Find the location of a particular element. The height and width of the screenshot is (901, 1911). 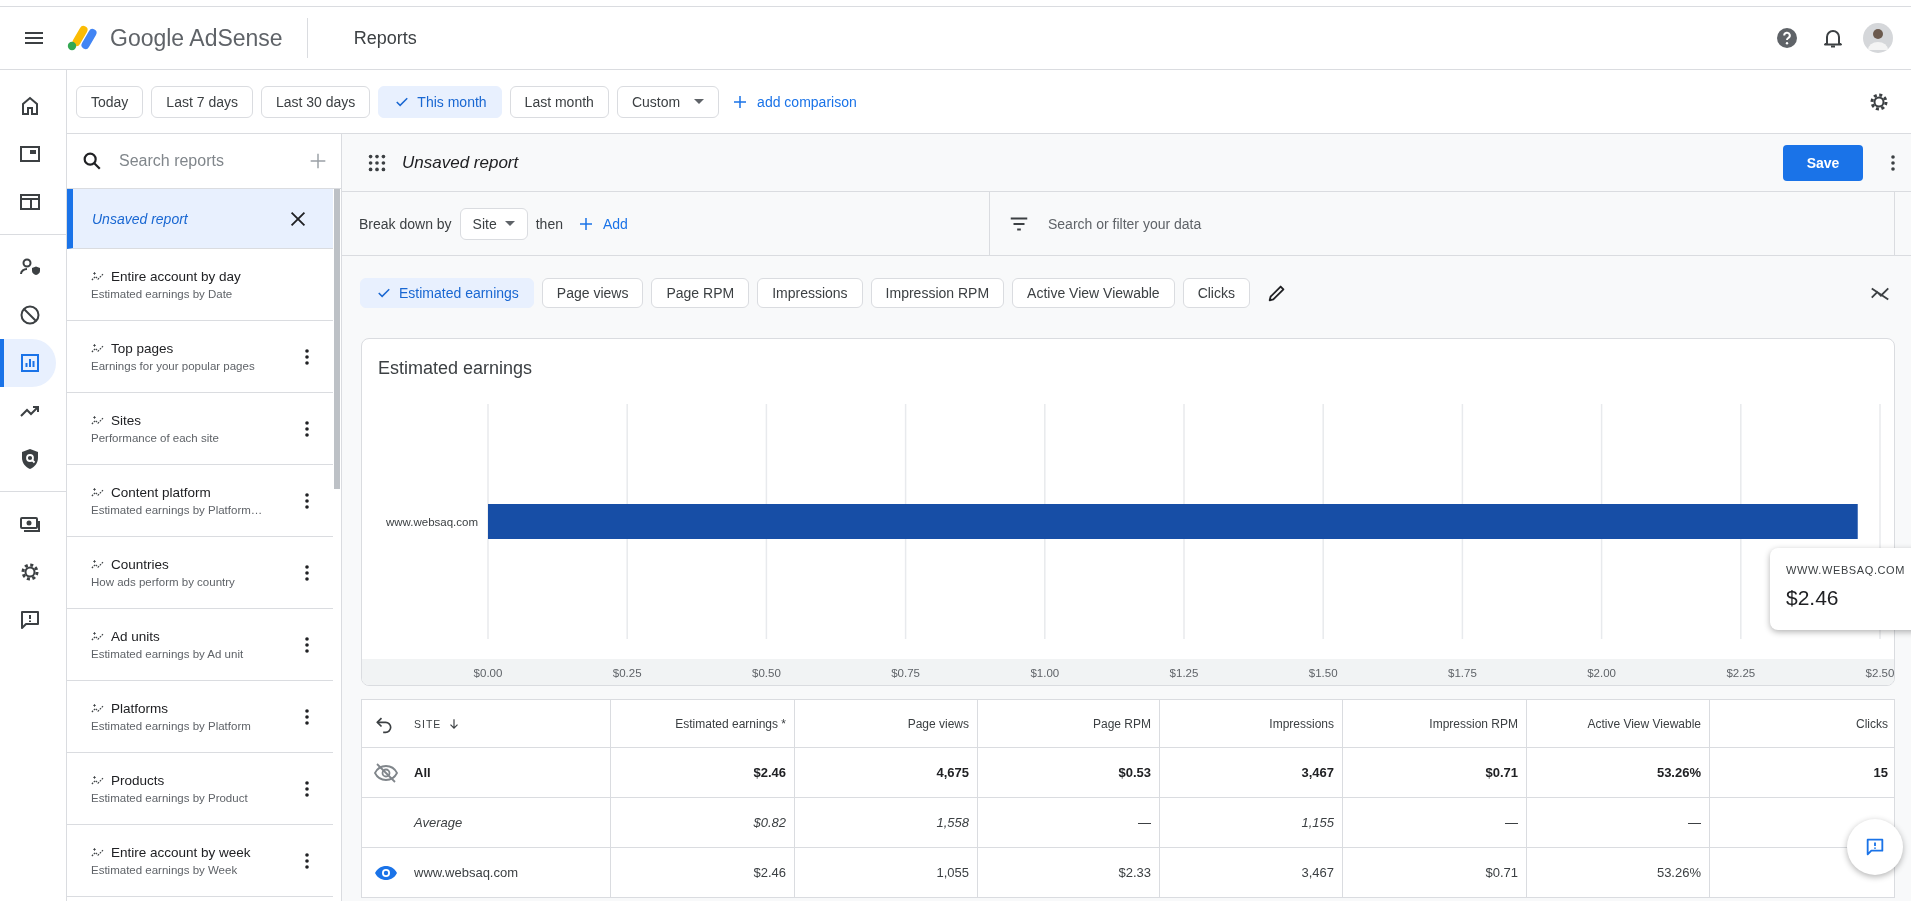

axis-tick-label: $1.00 is located at coordinates (1045, 673).